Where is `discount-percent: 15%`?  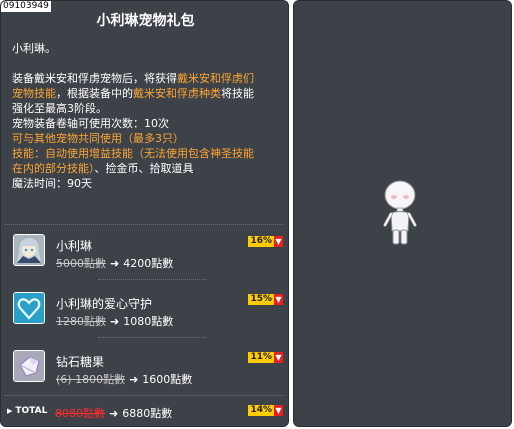 discount-percent: 15% is located at coordinates (261, 299).